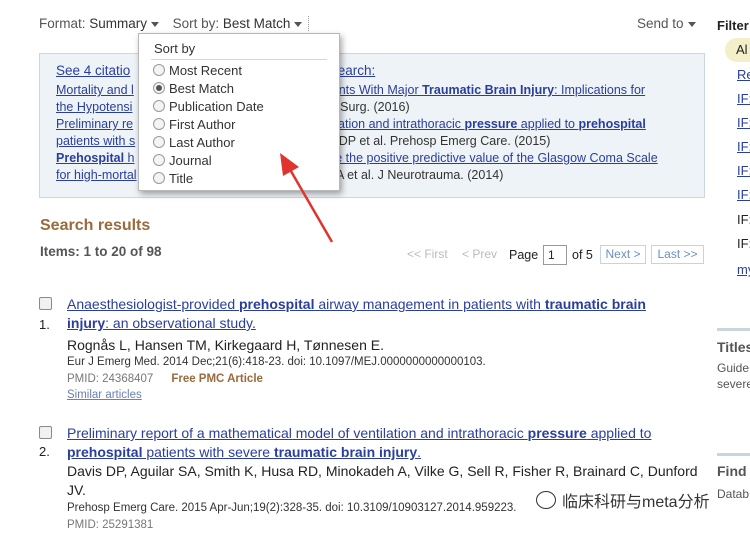  Describe the element at coordinates (733, 384) in the screenshot. I see `titles-text: severe` at that location.